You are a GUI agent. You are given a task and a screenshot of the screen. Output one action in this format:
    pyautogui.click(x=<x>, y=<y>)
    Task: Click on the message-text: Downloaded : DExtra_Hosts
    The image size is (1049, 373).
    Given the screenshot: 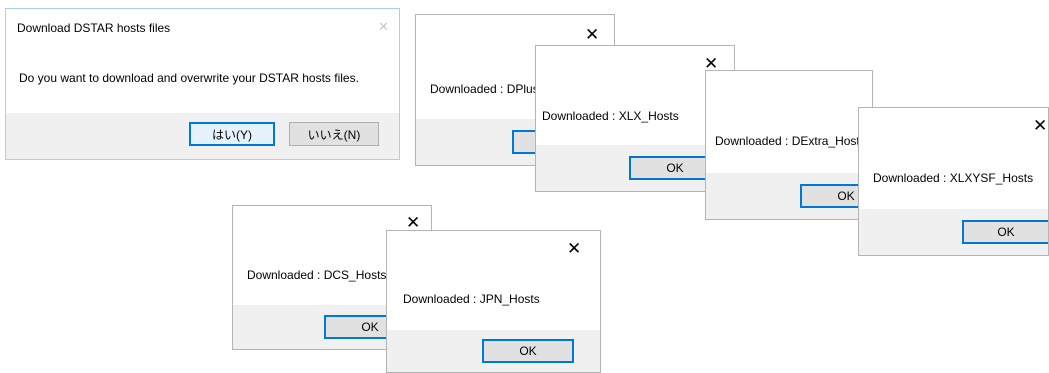 What is the action you would take?
    pyautogui.click(x=790, y=141)
    